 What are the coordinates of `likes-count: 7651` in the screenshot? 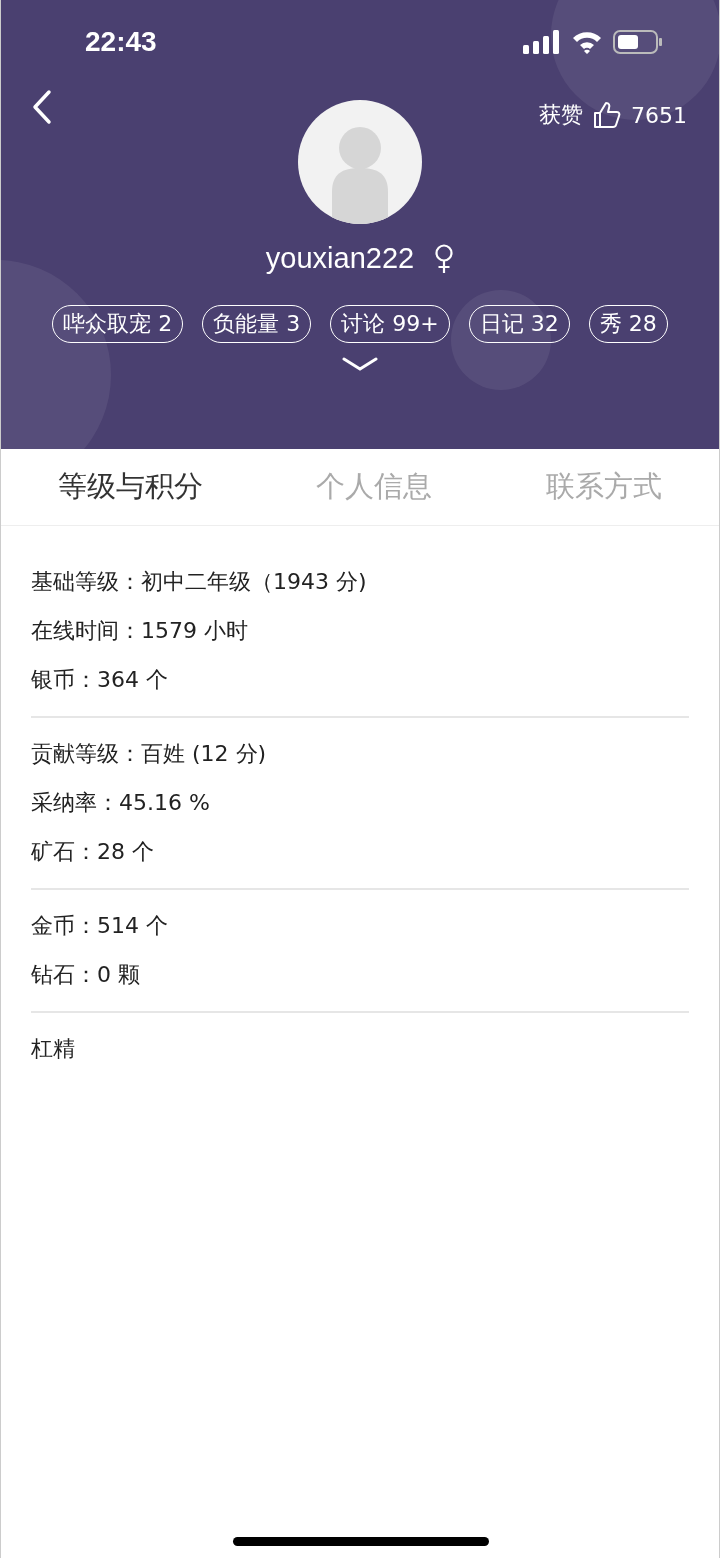 It's located at (659, 115).